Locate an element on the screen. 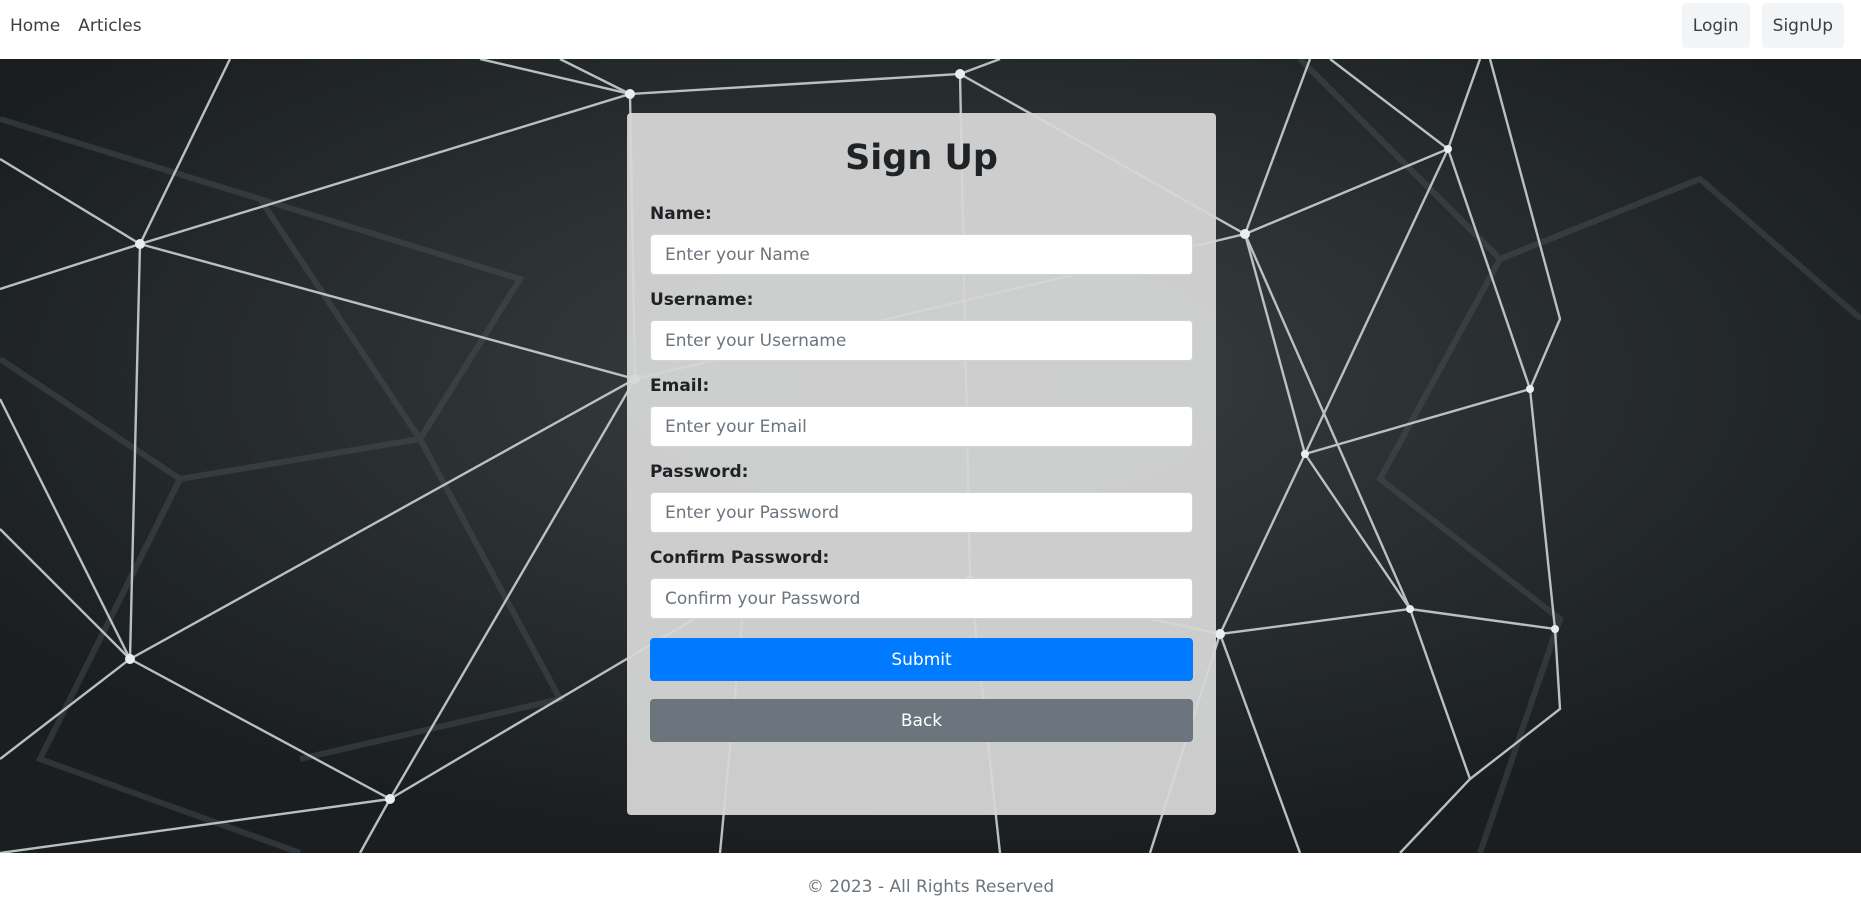 This screenshot has width=1861, height=918. email-label: Email: is located at coordinates (680, 386).